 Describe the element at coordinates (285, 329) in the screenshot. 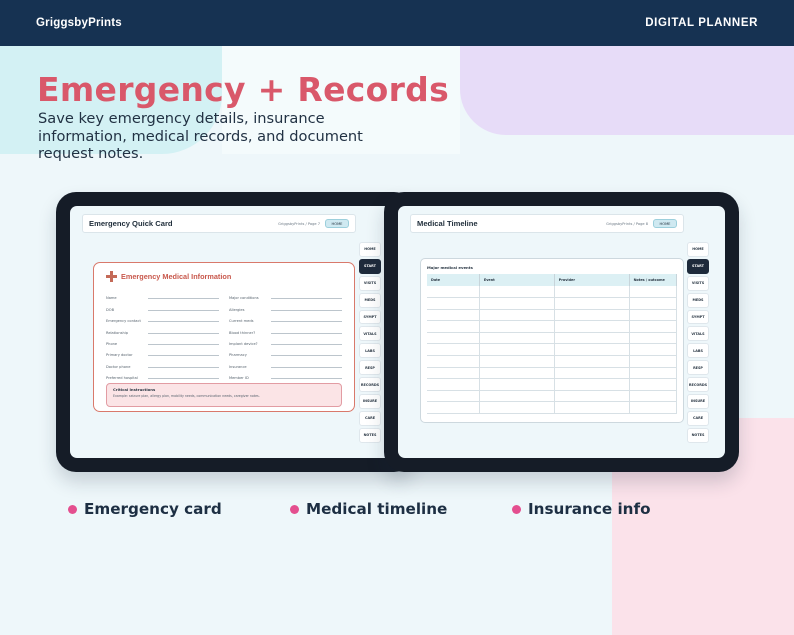

I see `form-field: Blood thinner?` at that location.